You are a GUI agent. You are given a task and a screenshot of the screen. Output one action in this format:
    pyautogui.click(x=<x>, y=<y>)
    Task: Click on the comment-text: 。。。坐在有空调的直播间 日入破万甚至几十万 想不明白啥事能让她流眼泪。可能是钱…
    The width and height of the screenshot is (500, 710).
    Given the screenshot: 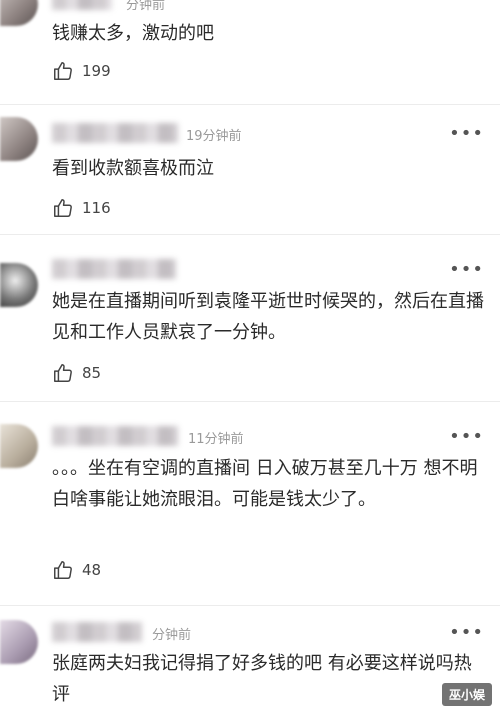 What is the action you would take?
    pyautogui.click(x=265, y=484)
    